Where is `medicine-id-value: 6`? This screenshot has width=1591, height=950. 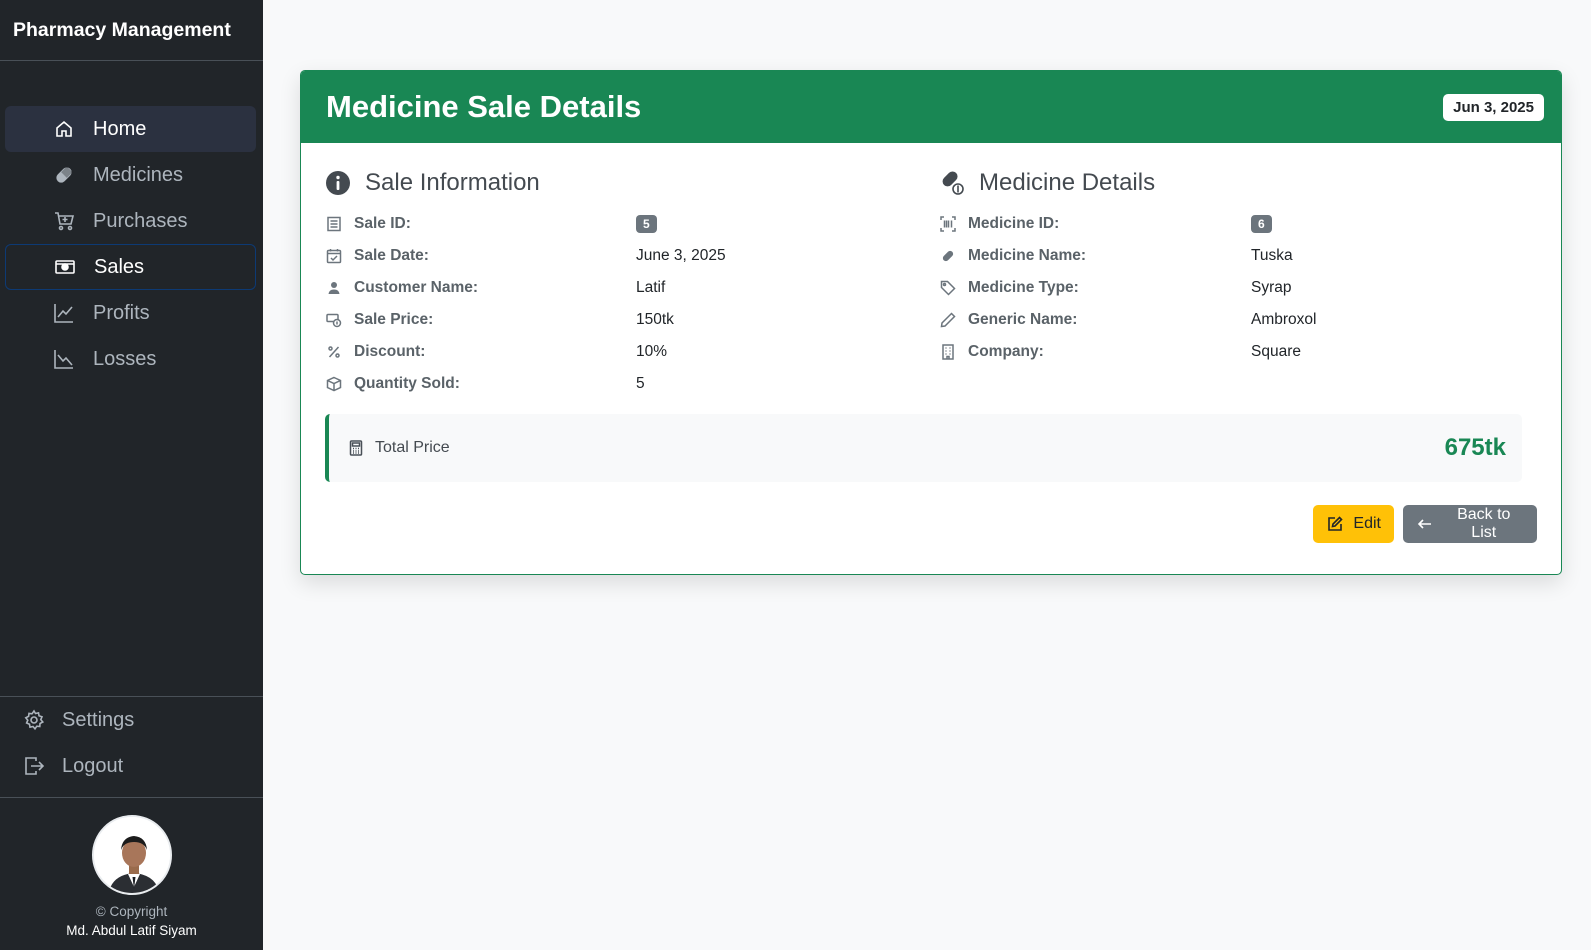 medicine-id-value: 6 is located at coordinates (1261, 224).